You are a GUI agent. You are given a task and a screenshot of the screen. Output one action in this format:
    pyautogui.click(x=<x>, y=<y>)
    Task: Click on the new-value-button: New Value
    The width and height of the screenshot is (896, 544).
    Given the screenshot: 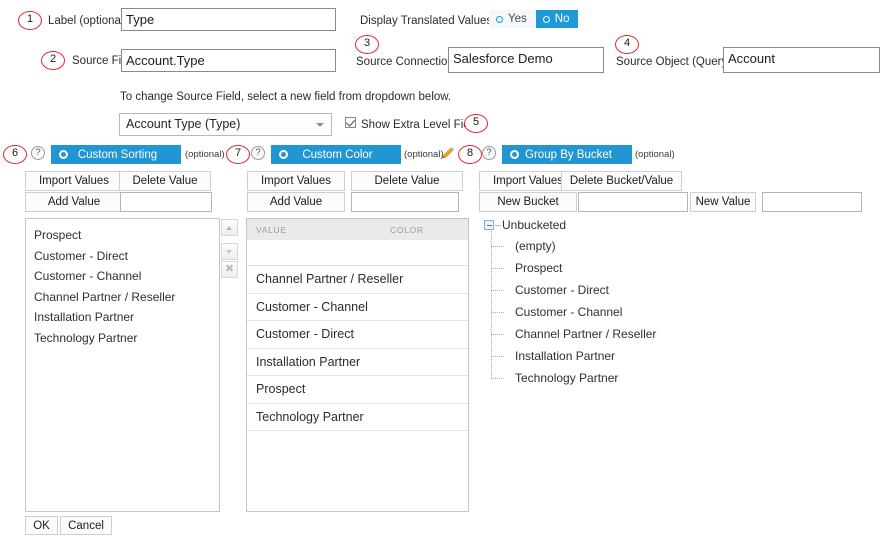 What is the action you would take?
    pyautogui.click(x=723, y=202)
    